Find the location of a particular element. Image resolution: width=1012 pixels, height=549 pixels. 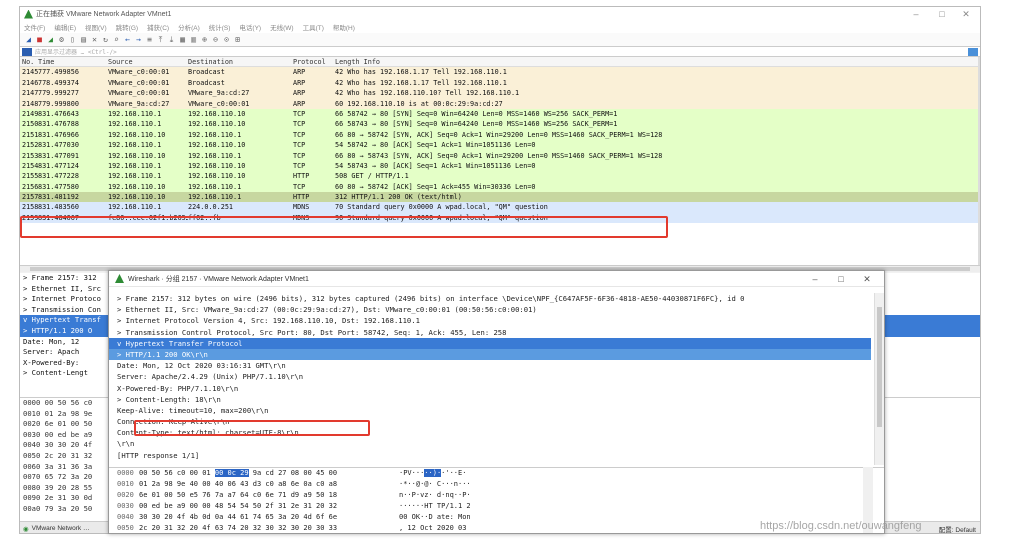

autoscroll-icon: ▦ is located at coordinates (182, 39).